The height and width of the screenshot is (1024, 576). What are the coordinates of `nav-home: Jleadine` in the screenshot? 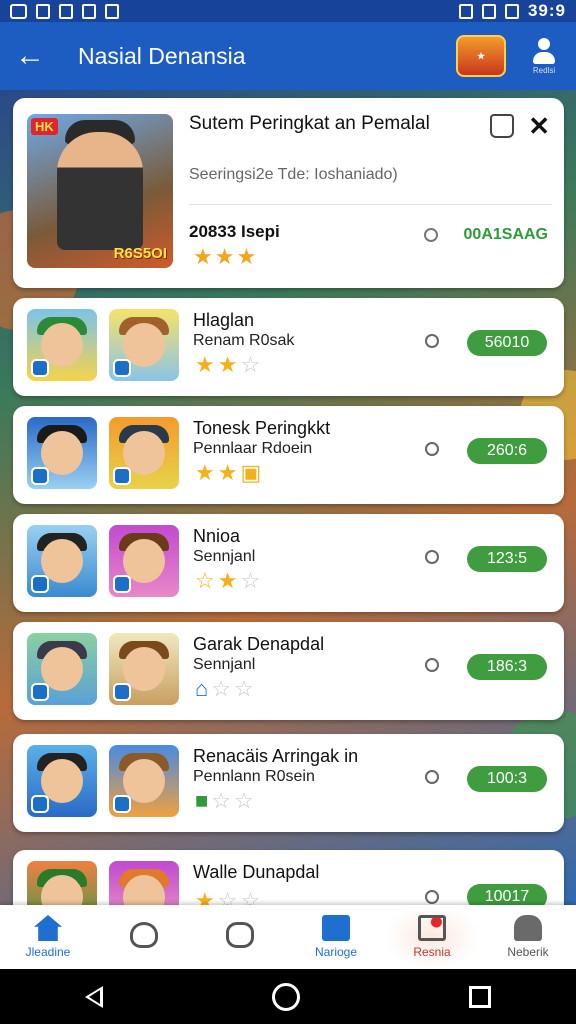 It's located at (48, 937).